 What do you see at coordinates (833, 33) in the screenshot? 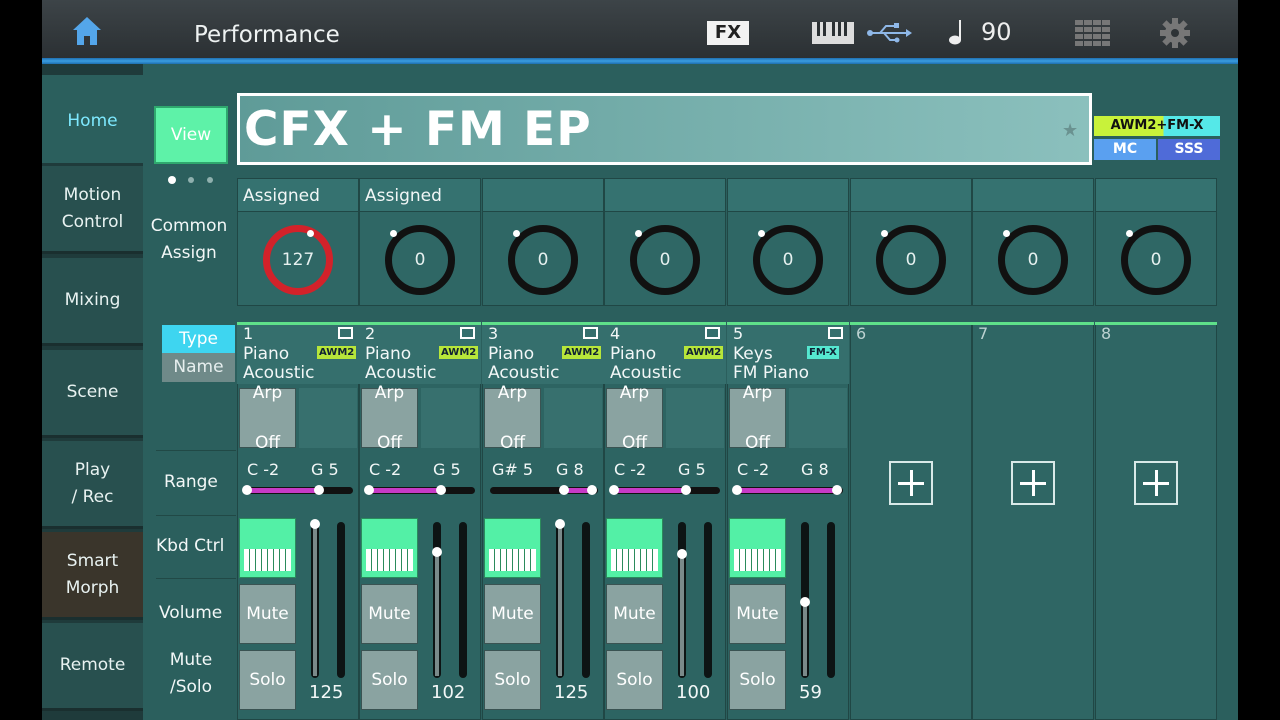
I see `keyboard-icon` at bounding box center [833, 33].